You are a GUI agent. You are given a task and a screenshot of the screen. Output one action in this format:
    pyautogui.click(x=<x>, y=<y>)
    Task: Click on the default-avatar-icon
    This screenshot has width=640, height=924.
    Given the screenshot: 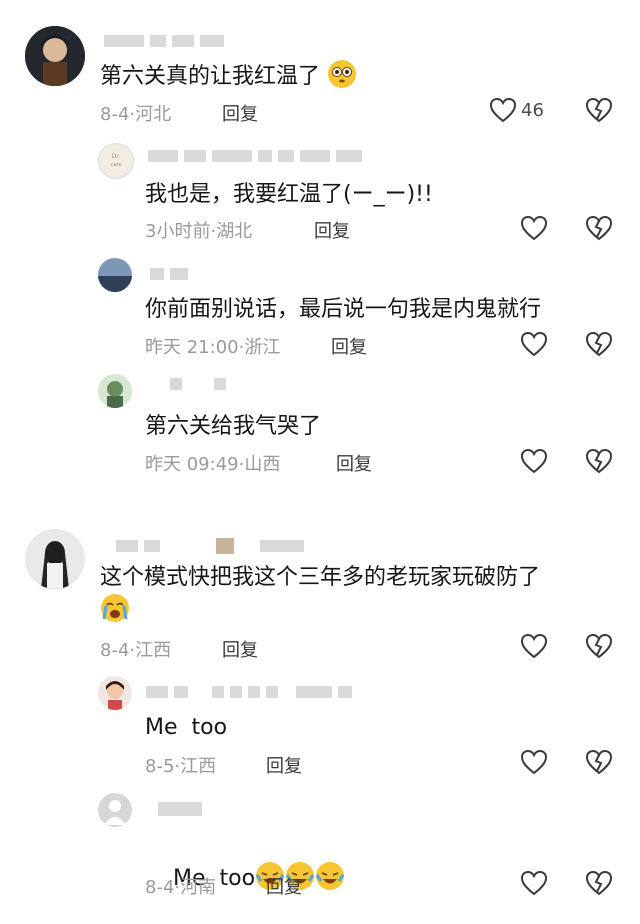 What is the action you would take?
    pyautogui.click(x=115, y=810)
    